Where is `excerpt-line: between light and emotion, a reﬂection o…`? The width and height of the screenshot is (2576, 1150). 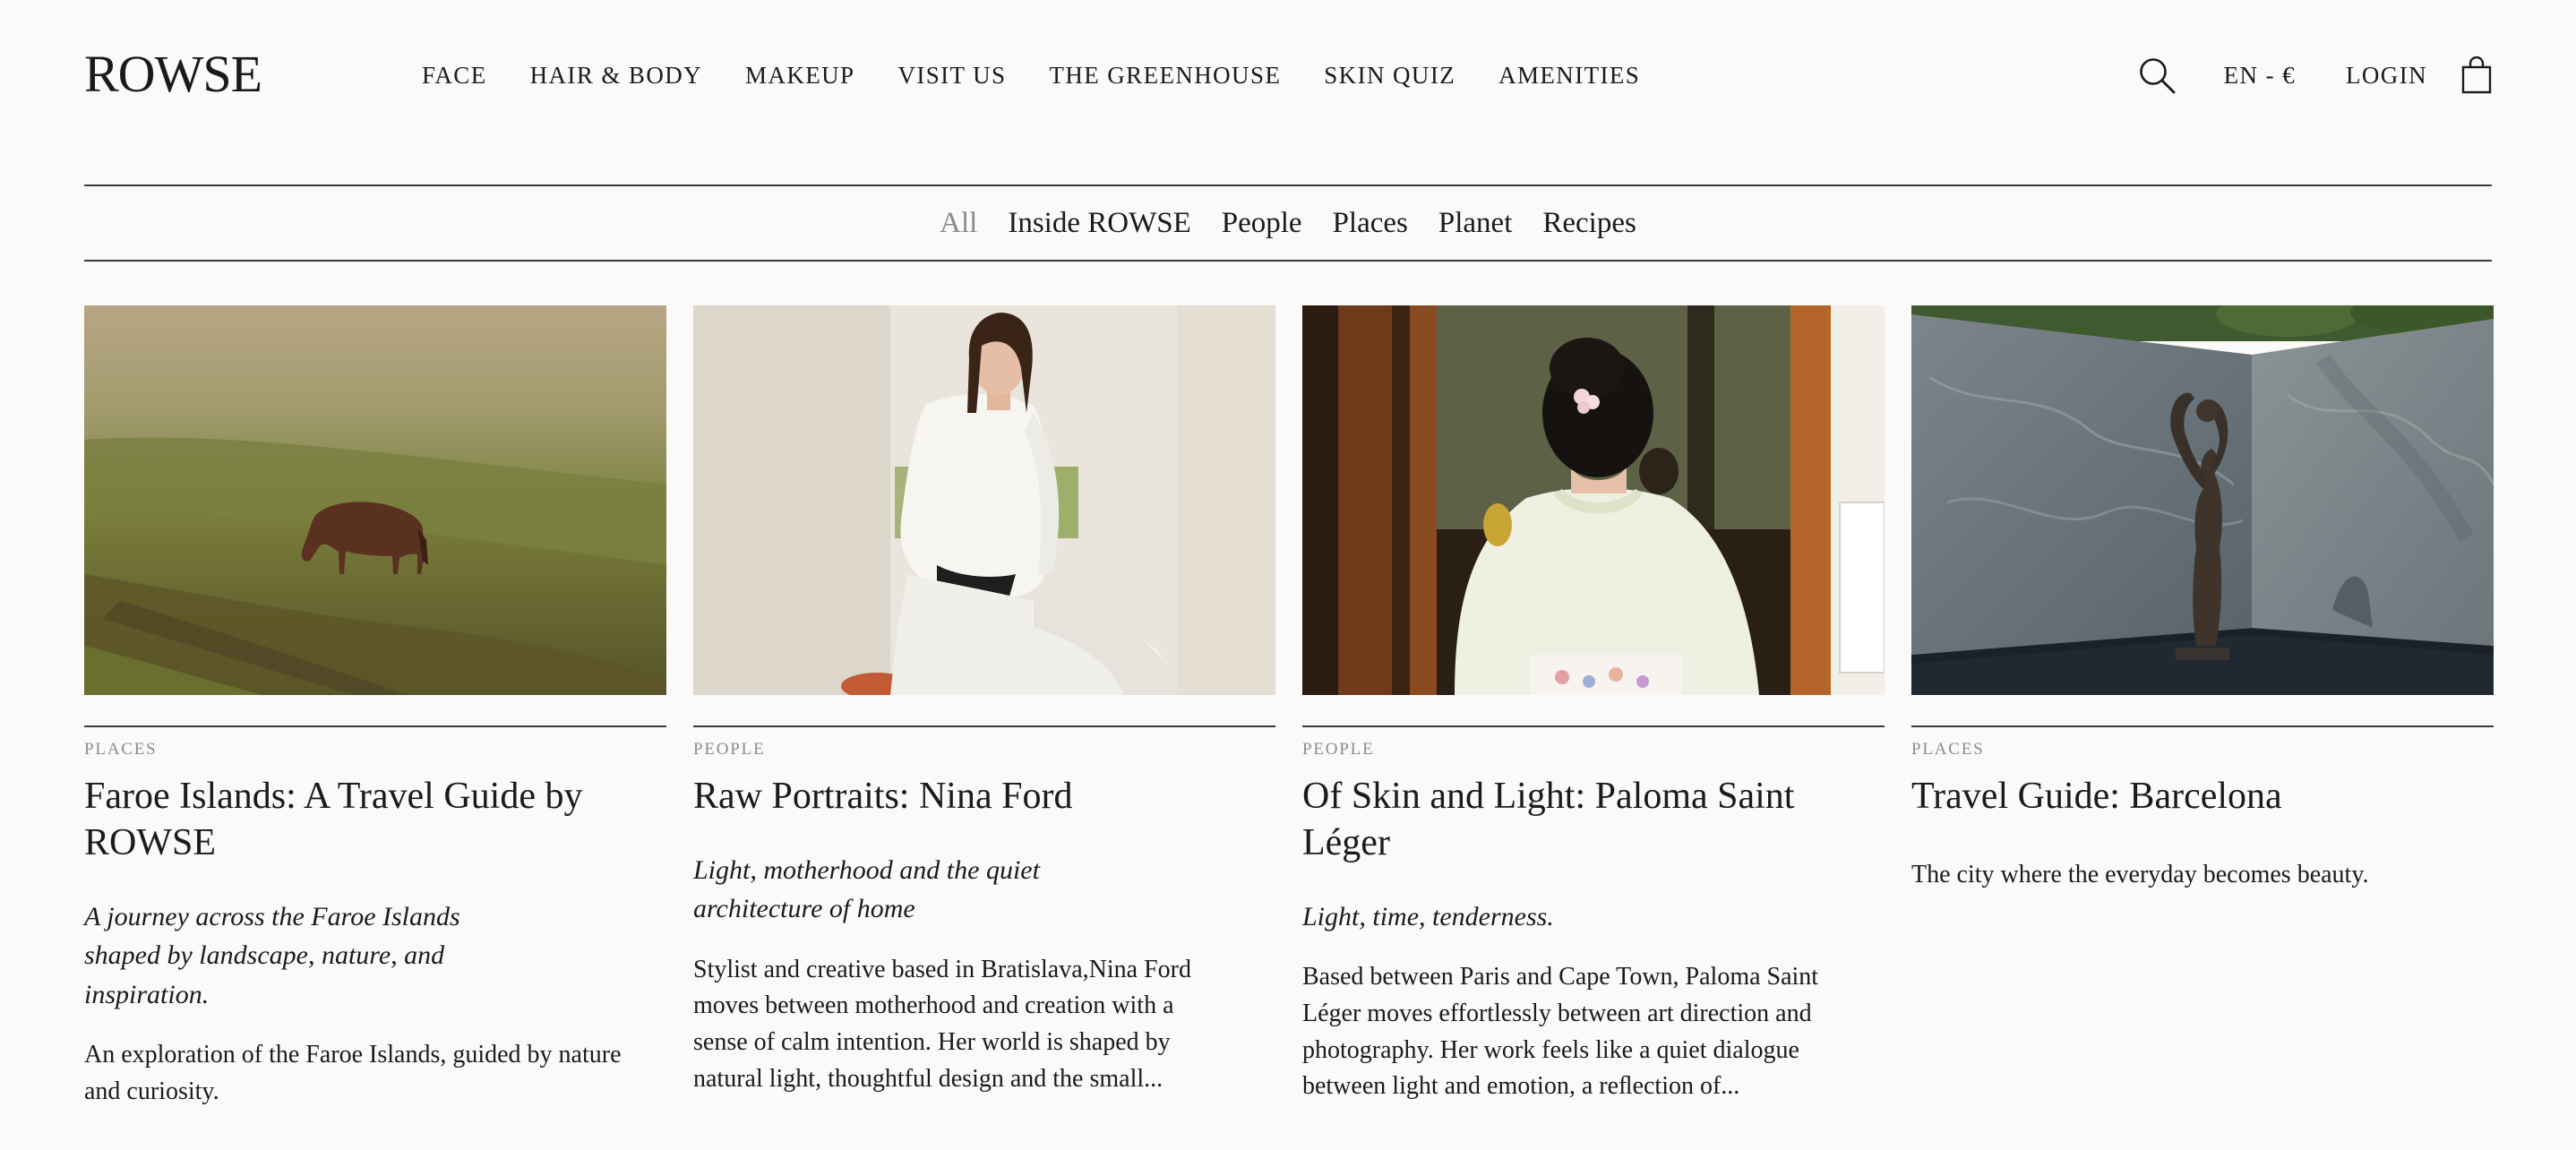
excerpt-line: between light and emotion, a reﬂection o… is located at coordinates (1521, 1086).